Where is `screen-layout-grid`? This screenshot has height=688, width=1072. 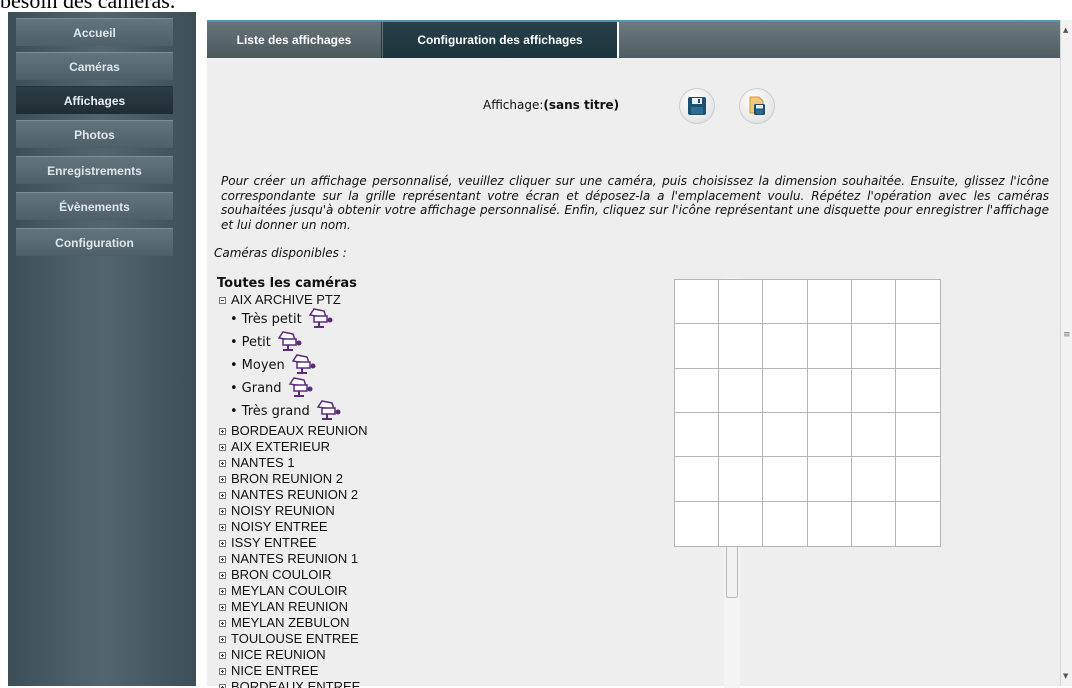
screen-layout-grid is located at coordinates (807, 413).